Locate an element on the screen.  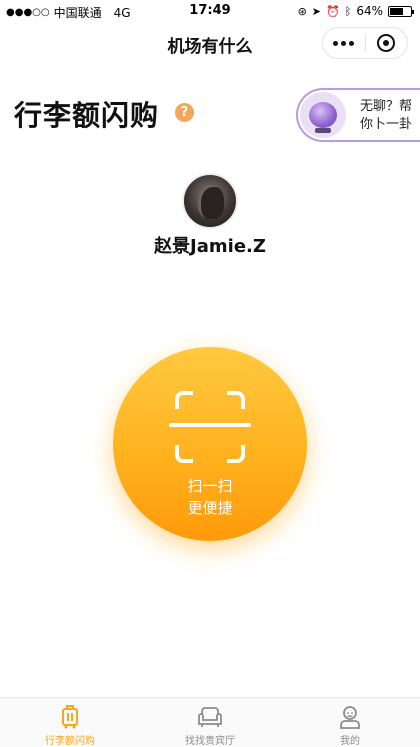
target-icon is located at coordinates (386, 43).